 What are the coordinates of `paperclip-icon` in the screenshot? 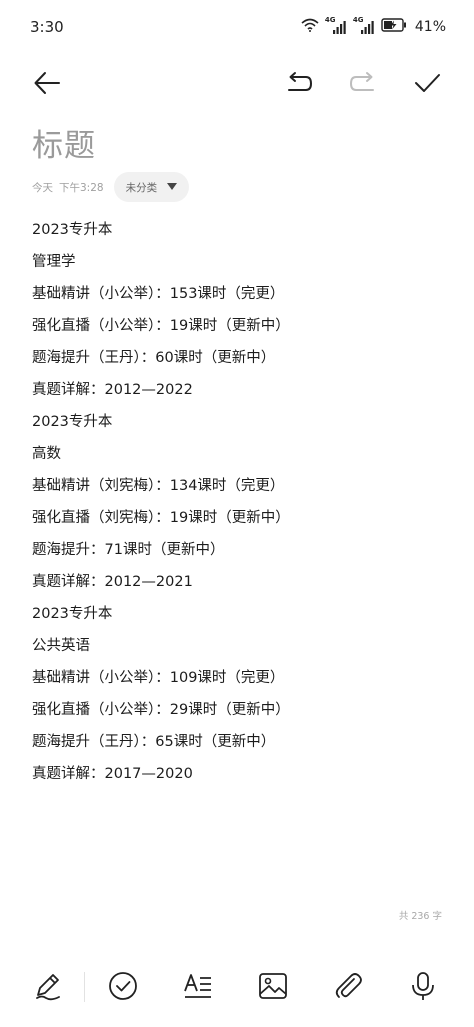 It's located at (348, 985).